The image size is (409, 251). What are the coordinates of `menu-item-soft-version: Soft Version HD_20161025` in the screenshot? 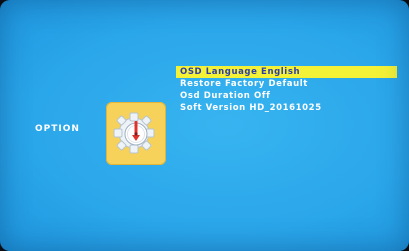 It's located at (286, 108).